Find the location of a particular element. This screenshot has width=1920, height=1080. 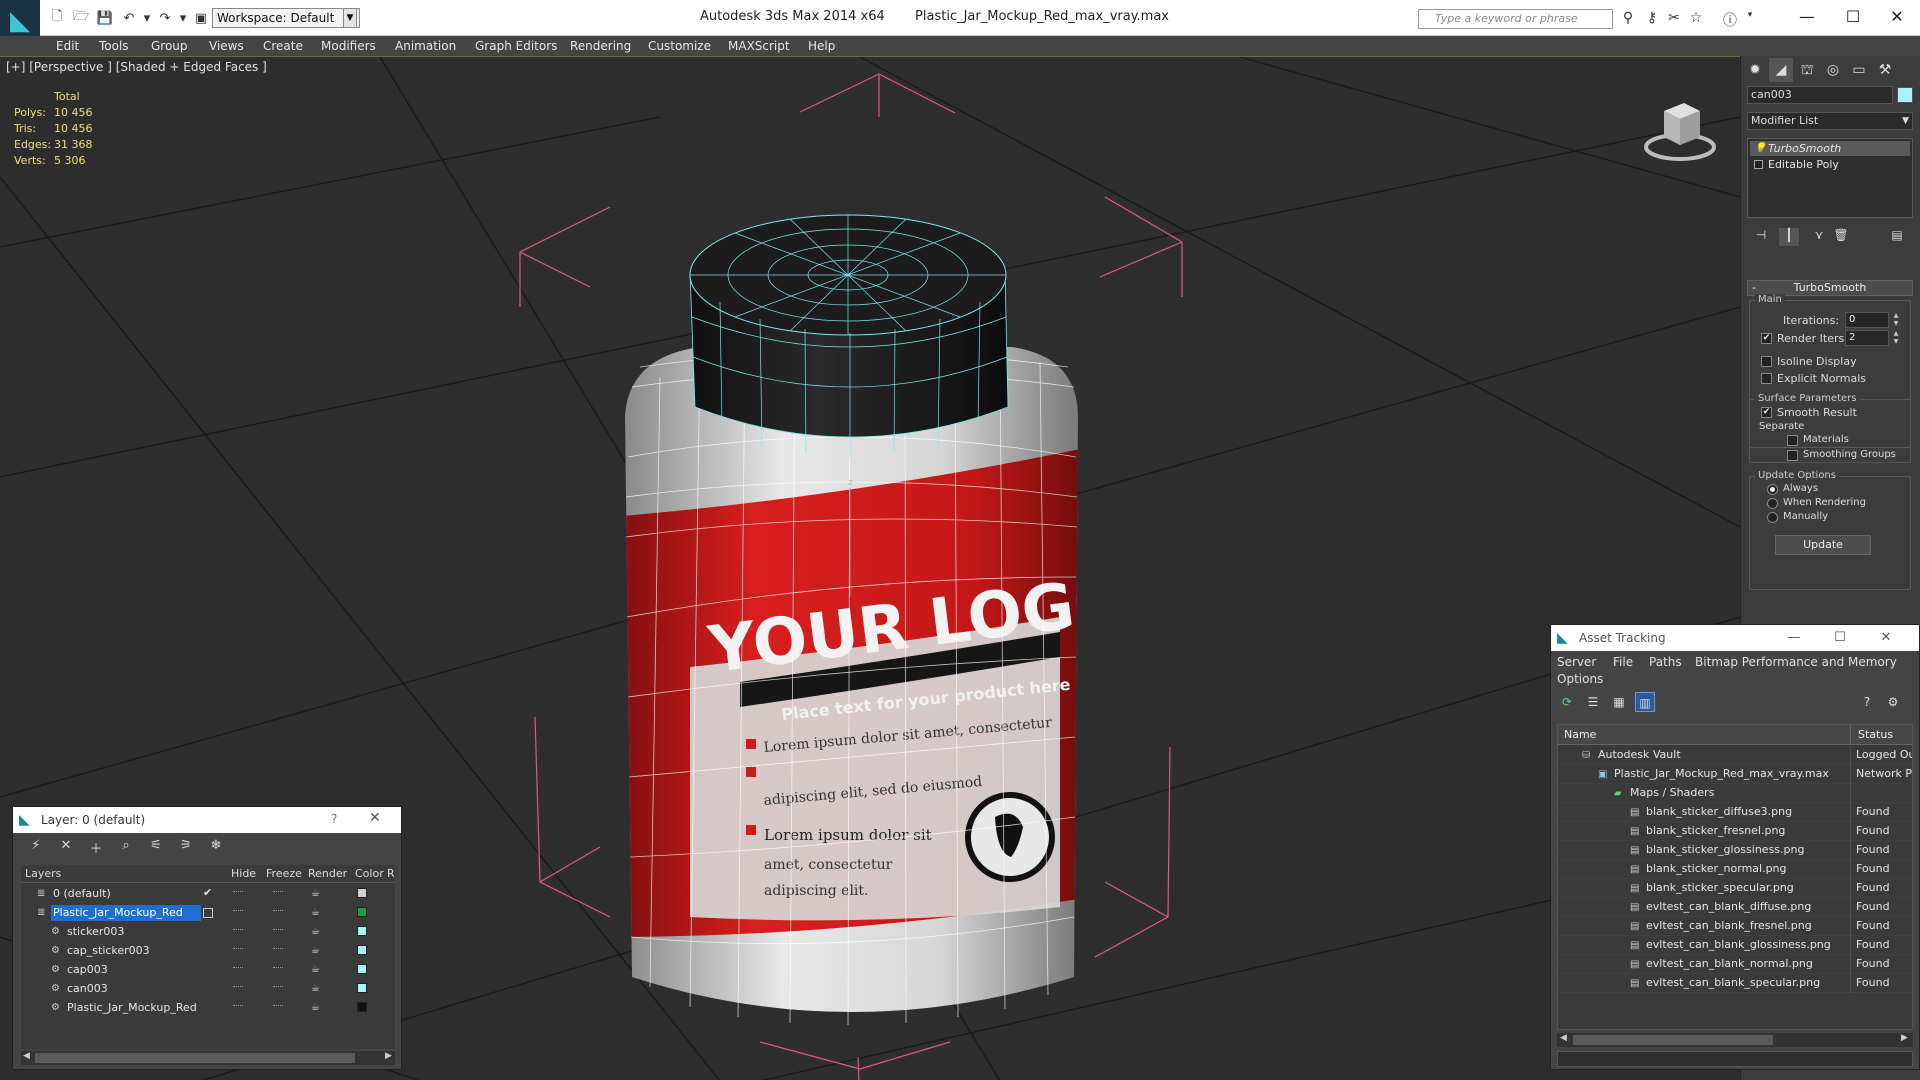

utilities-tab-icon: ⚒ is located at coordinates (1885, 70).